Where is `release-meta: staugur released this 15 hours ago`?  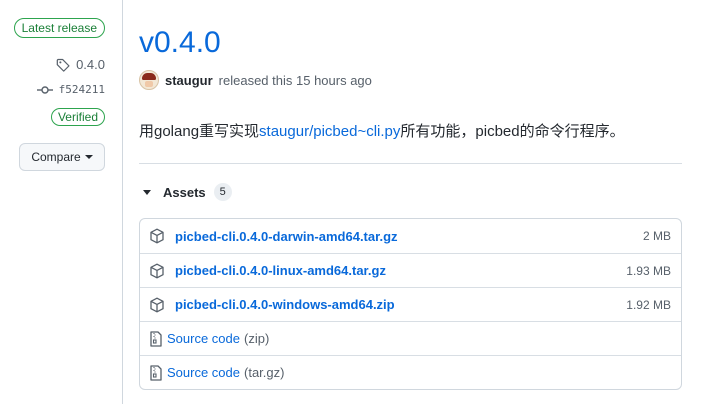 release-meta: staugur released this 15 hours ago is located at coordinates (255, 80).